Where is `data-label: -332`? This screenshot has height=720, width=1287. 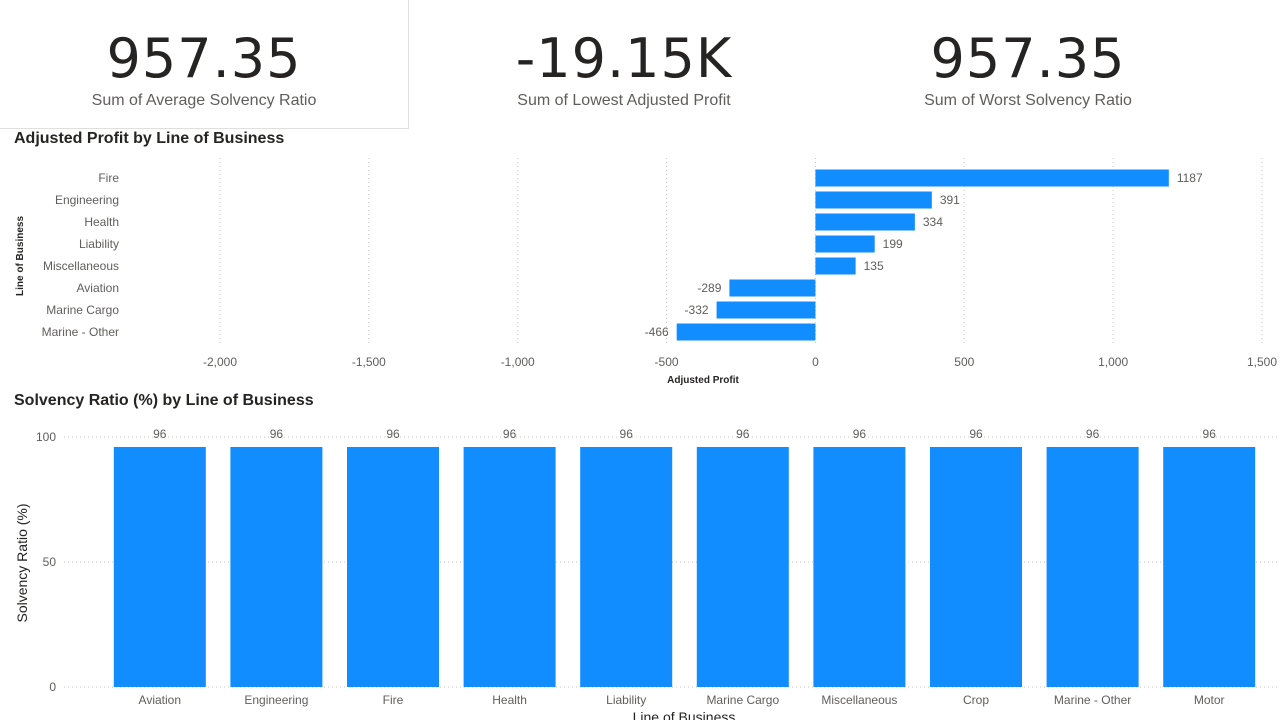 data-label: -332 is located at coordinates (697, 310).